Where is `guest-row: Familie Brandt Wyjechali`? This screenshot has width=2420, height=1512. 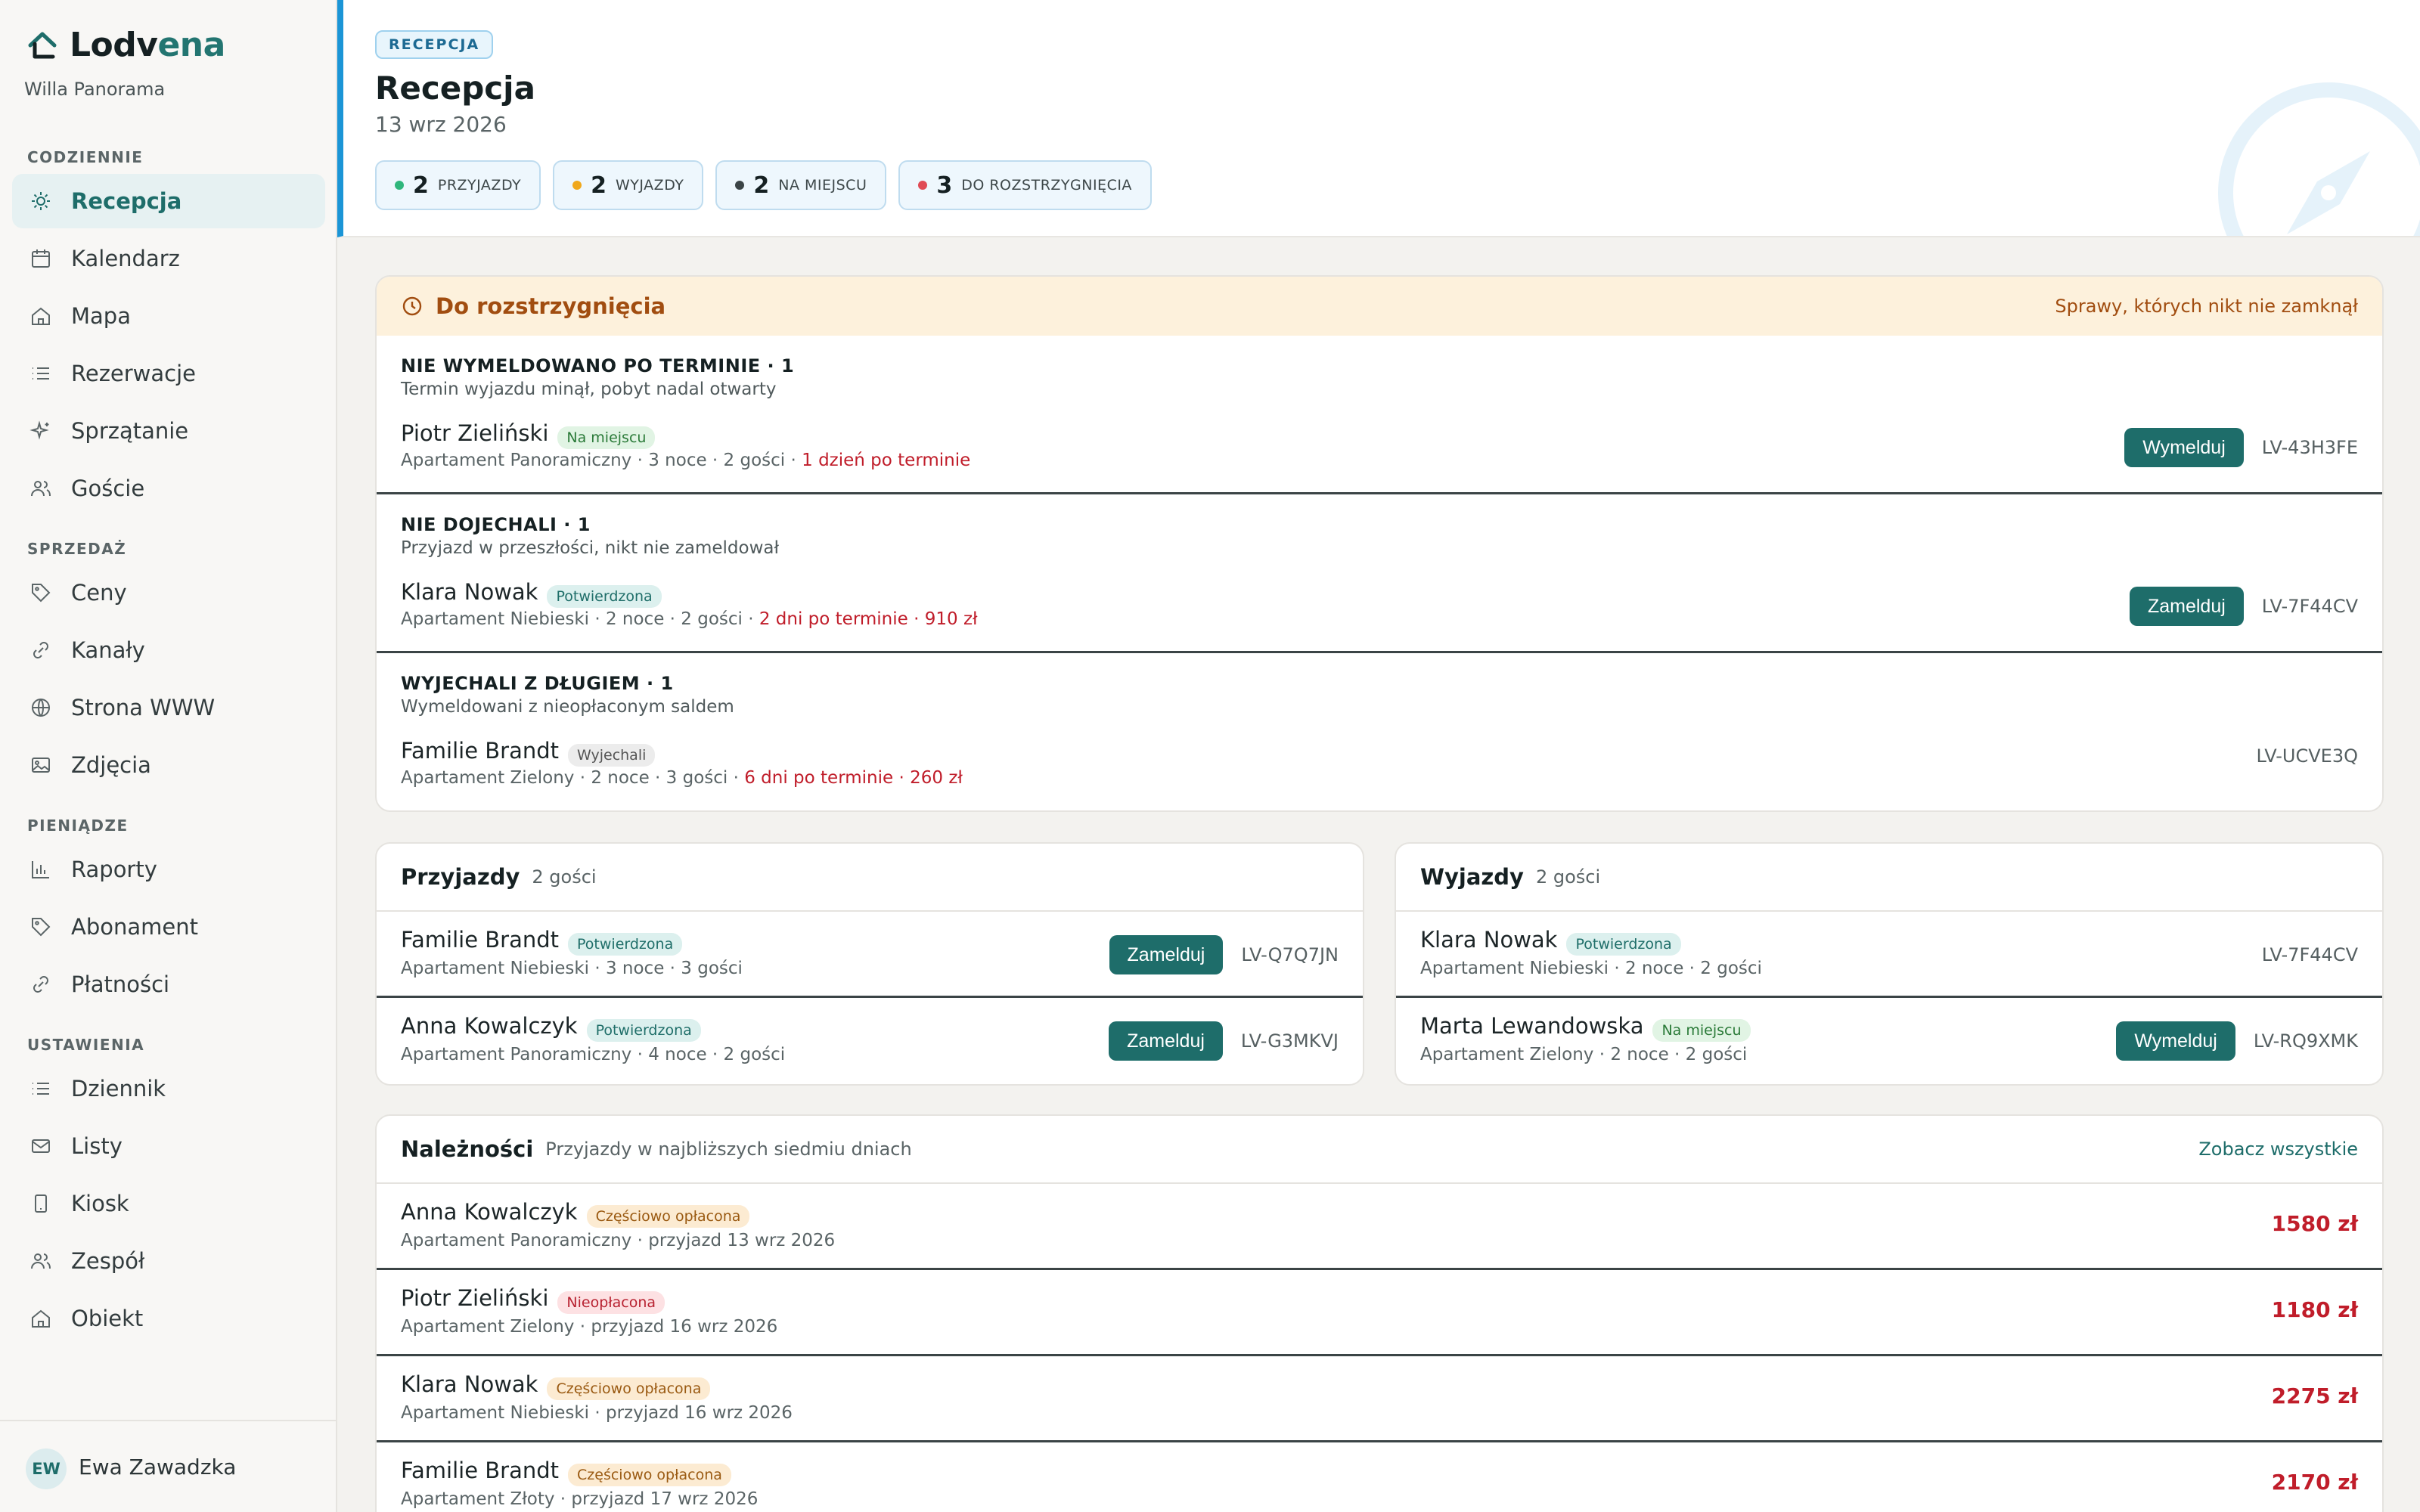
guest-row: Familie Brandt Wyjechali is located at coordinates (528, 752).